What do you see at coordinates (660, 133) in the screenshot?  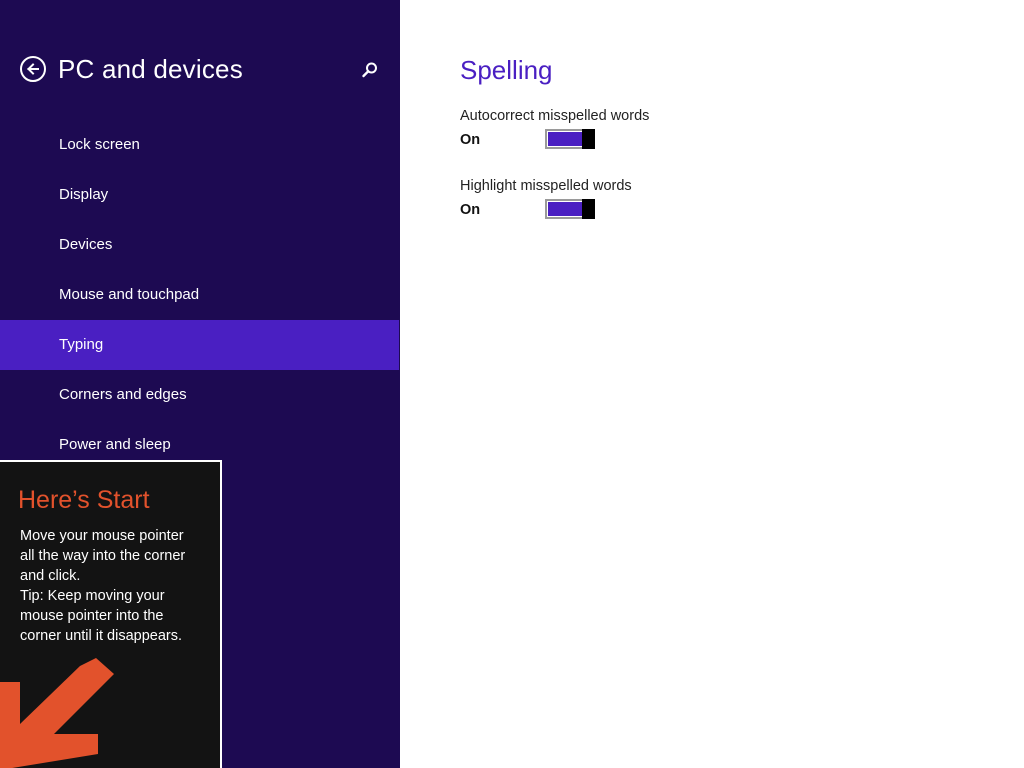 I see `setting-autocorrect: Autocorrect misspelled words On` at bounding box center [660, 133].